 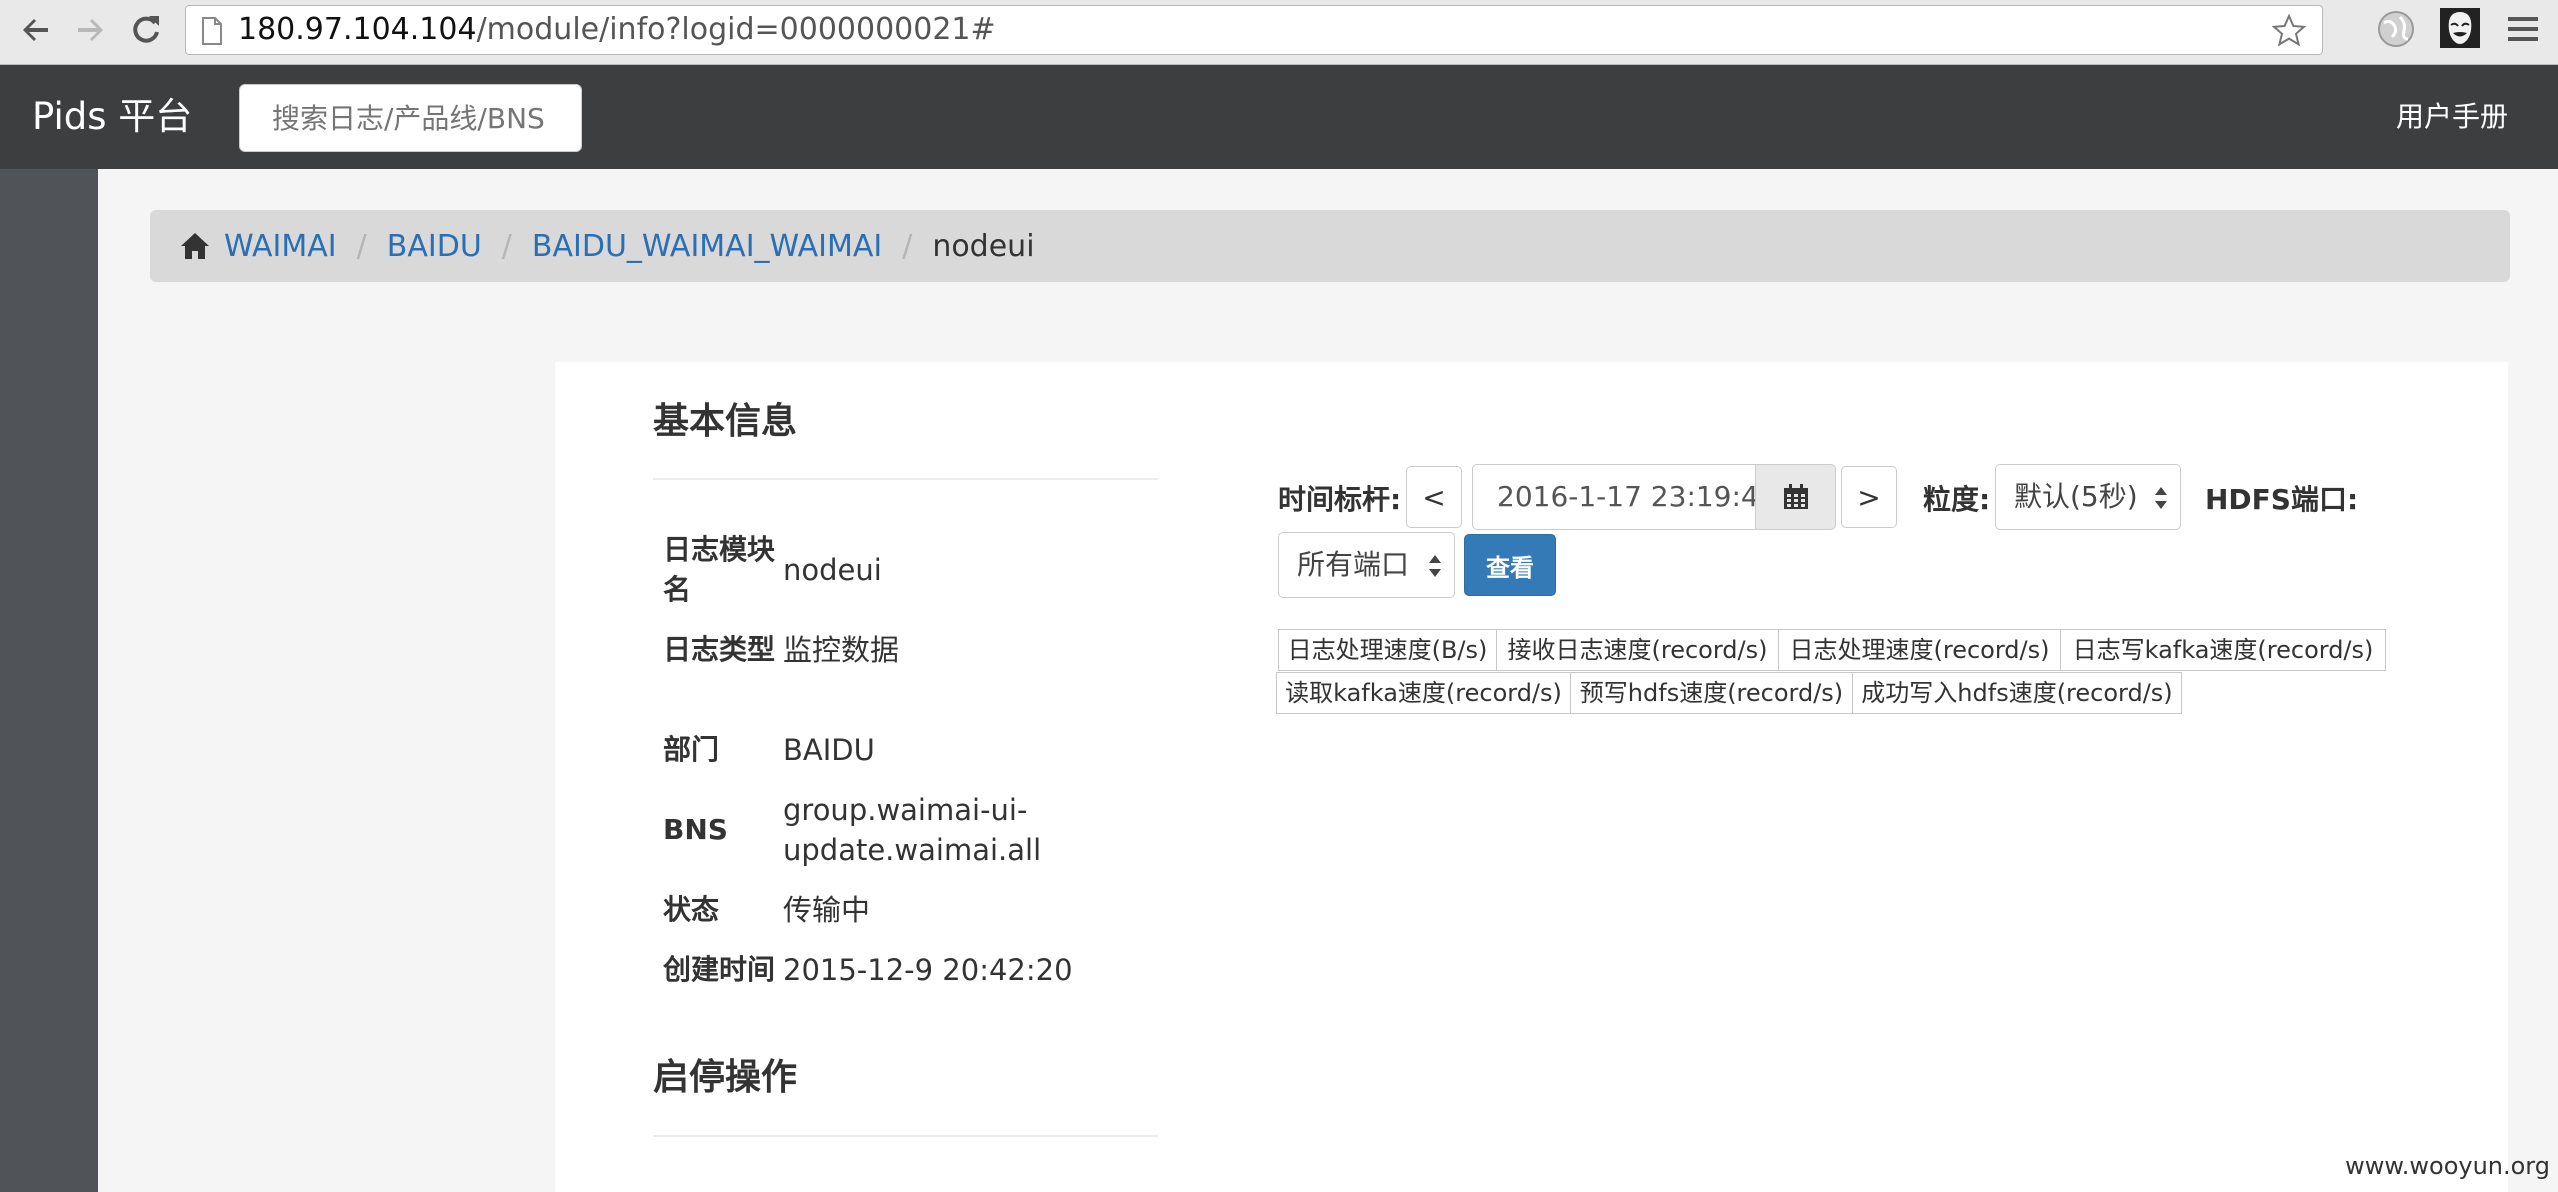 What do you see at coordinates (719, 649) in the screenshot?
I see `info-label: 日志类型` at bounding box center [719, 649].